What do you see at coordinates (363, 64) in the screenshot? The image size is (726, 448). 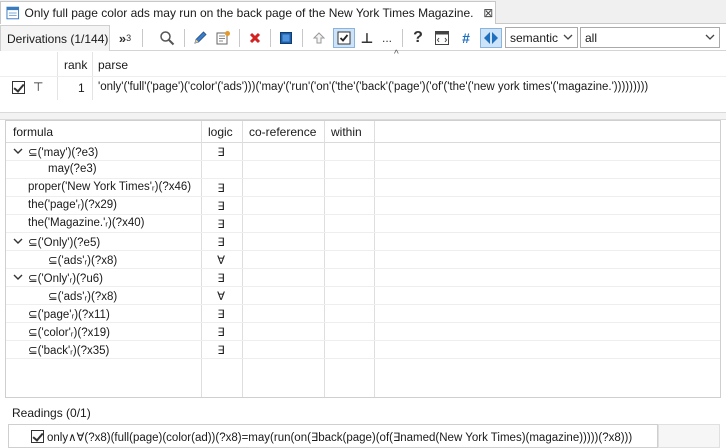 I see `parse-table-header: rank parse` at bounding box center [363, 64].